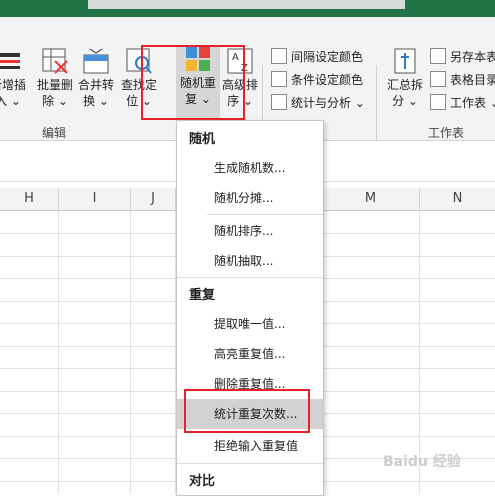  Describe the element at coordinates (404, 85) in the screenshot. I see `summary-split-label-1: 汇总拆` at that location.